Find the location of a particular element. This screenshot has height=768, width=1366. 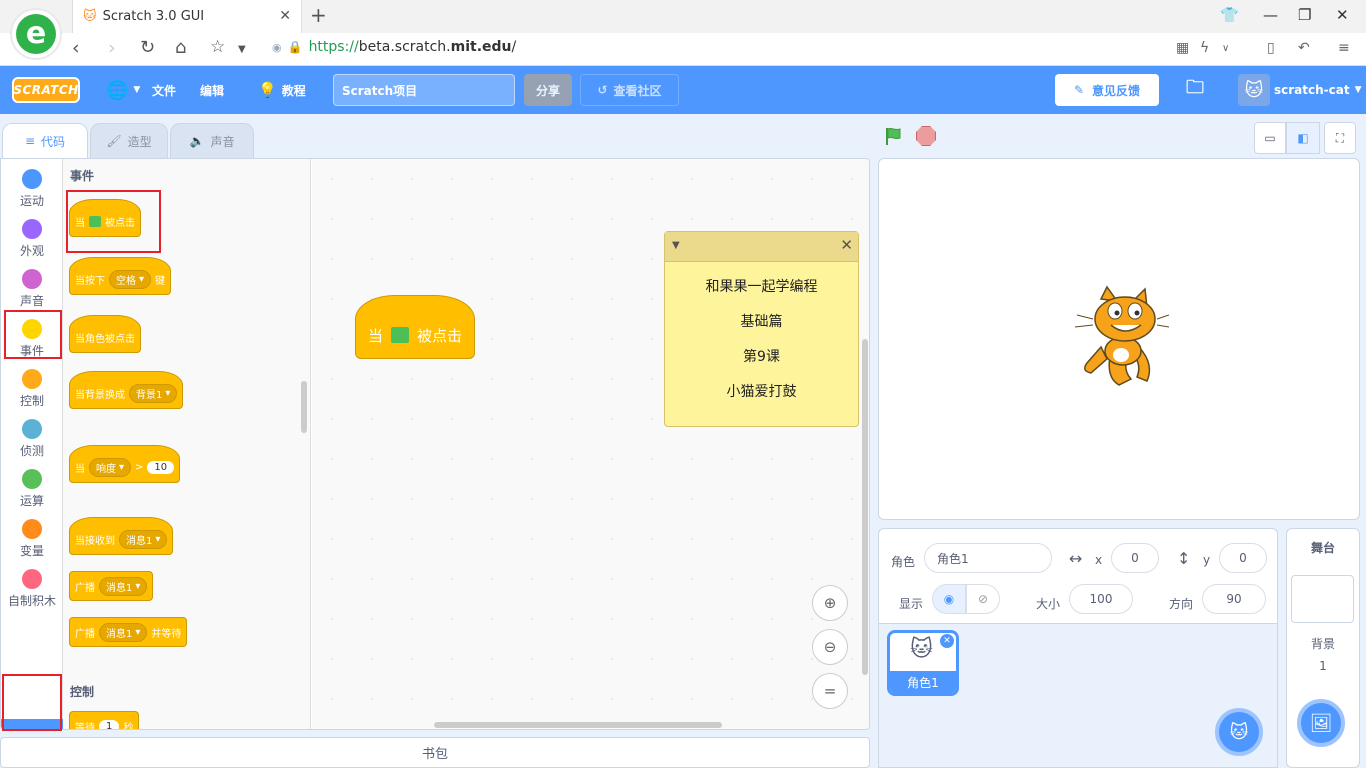

choose-sprite-button: 🐱 is located at coordinates (1239, 732).